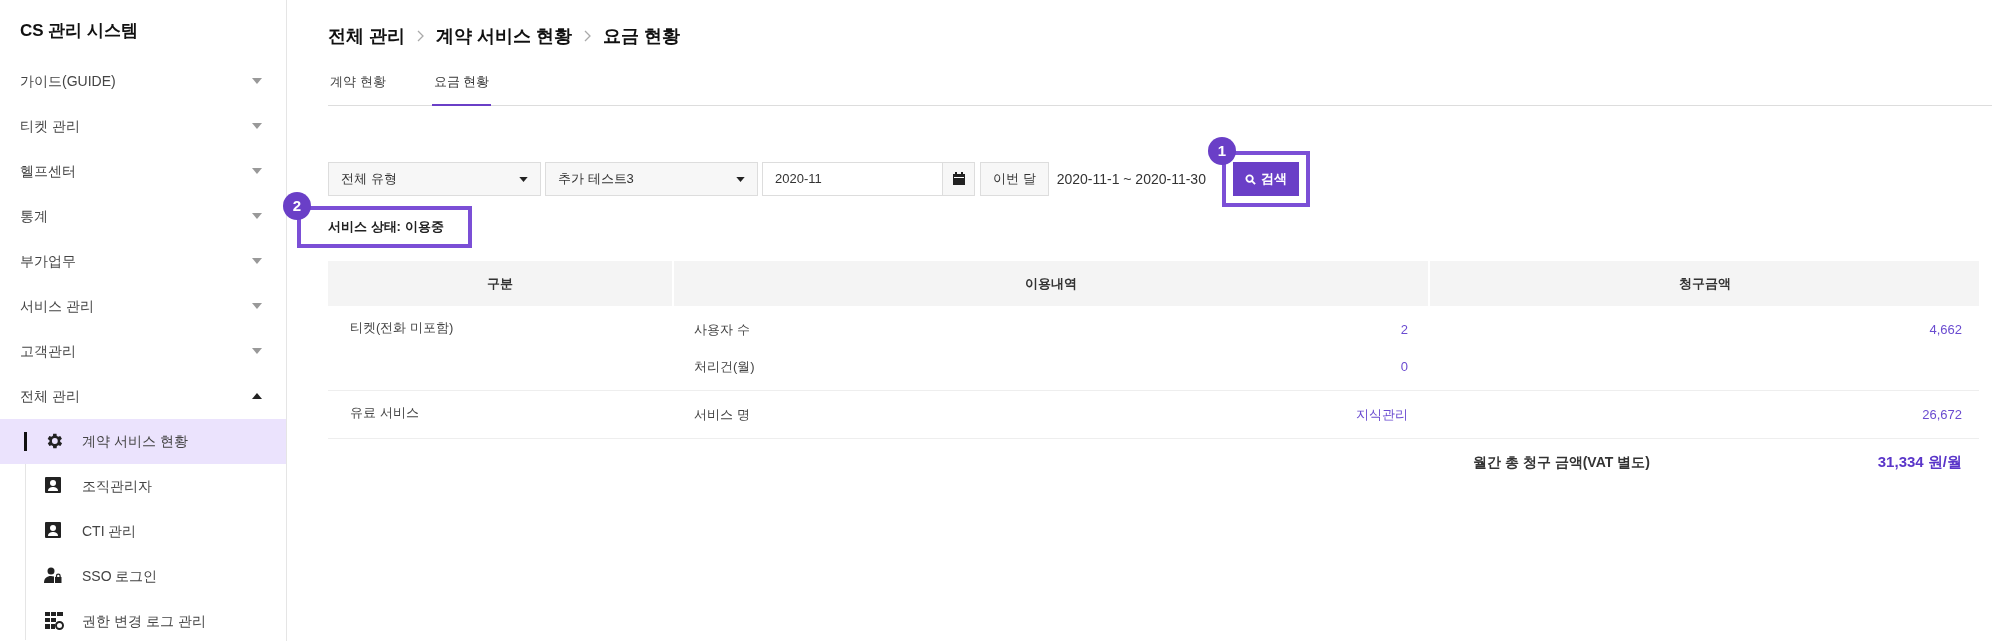 This screenshot has height=641, width=2000. Describe the element at coordinates (143, 216) in the screenshot. I see `sidebar-item: 통계` at that location.